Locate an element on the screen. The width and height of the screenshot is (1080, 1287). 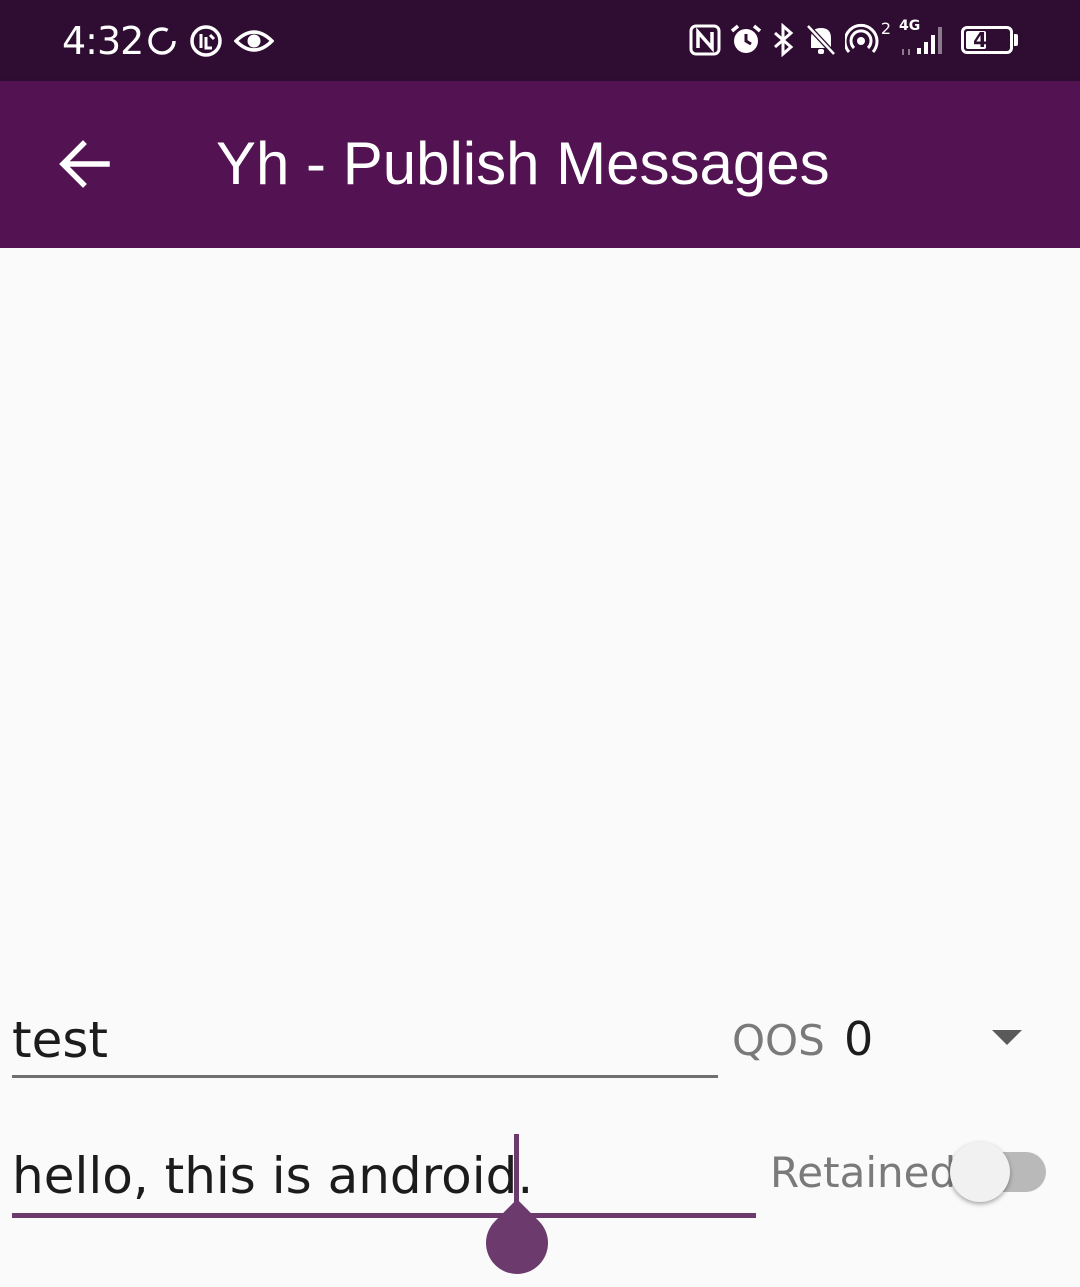
battery-icon: 47 is located at coordinates (989, 40).